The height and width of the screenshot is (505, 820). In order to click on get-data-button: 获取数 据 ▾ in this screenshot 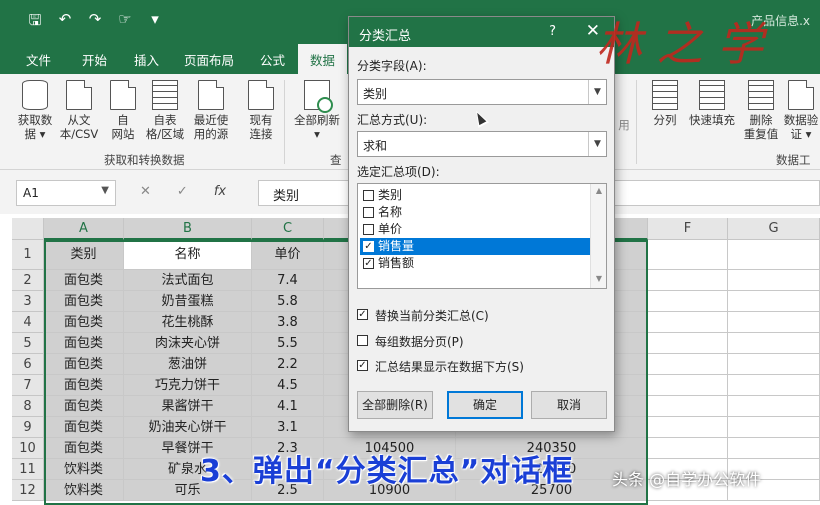, I will do `click(35, 110)`.